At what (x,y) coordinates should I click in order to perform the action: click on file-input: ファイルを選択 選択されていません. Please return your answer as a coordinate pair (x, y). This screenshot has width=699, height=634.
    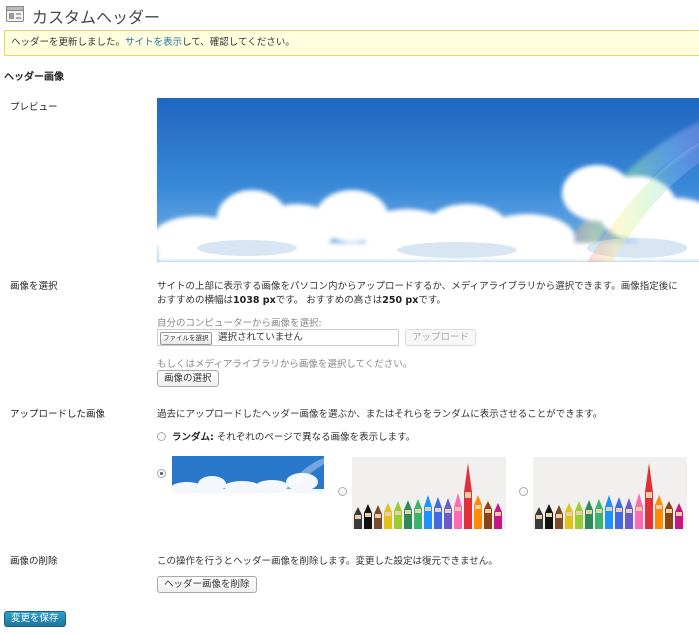
    Looking at the image, I should click on (278, 337).